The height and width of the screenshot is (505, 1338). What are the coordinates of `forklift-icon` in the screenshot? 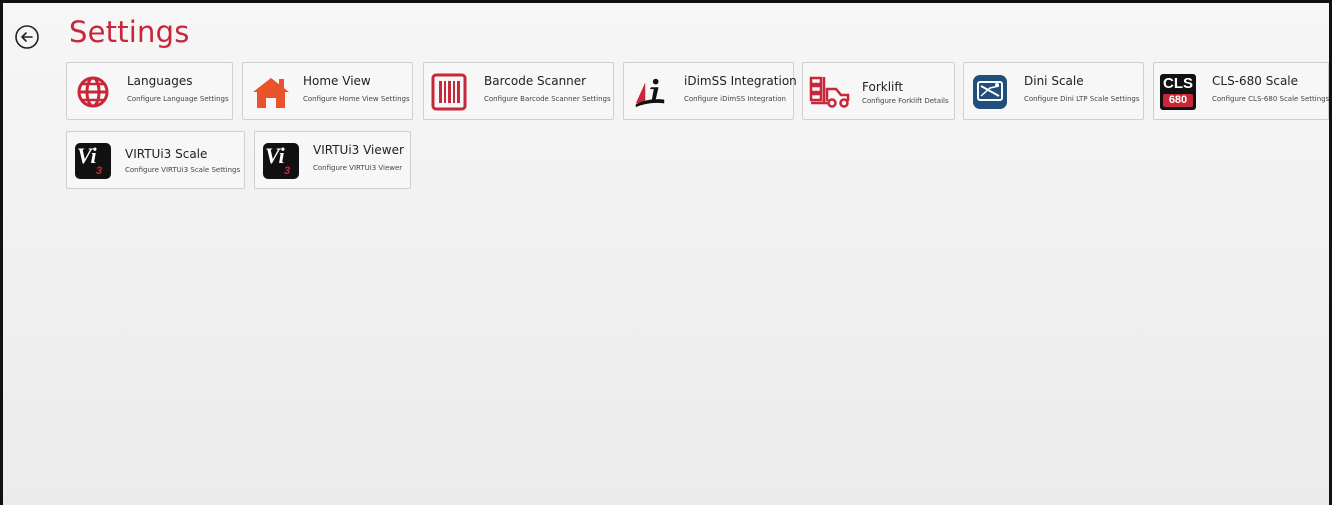 It's located at (830, 92).